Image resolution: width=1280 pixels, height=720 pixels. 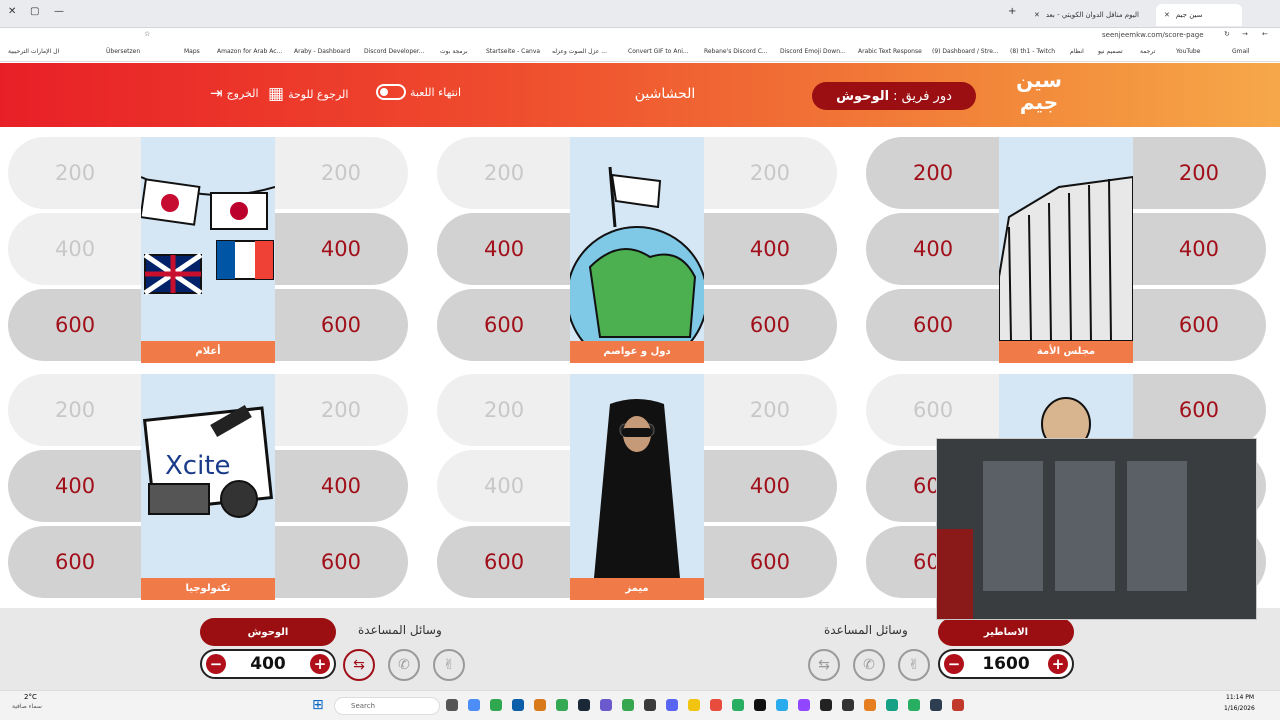 I want to click on bookmark-15: انظام, so click(x=1077, y=51).